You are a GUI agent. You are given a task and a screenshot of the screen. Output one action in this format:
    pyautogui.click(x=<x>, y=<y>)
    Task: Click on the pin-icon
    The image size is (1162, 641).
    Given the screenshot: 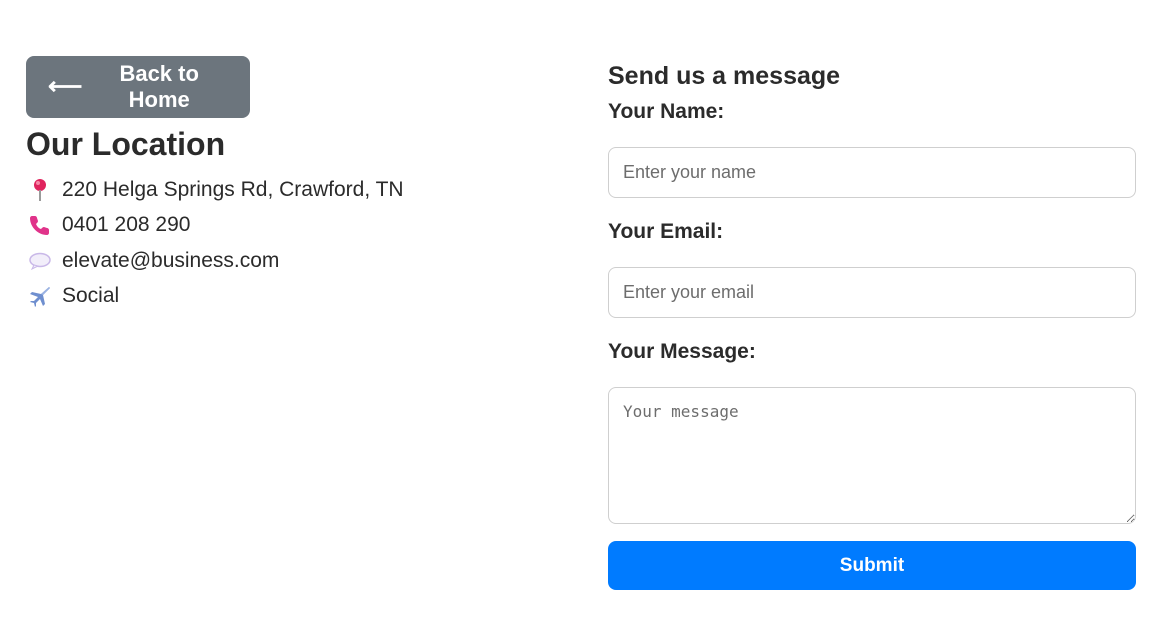 What is the action you would take?
    pyautogui.click(x=40, y=190)
    